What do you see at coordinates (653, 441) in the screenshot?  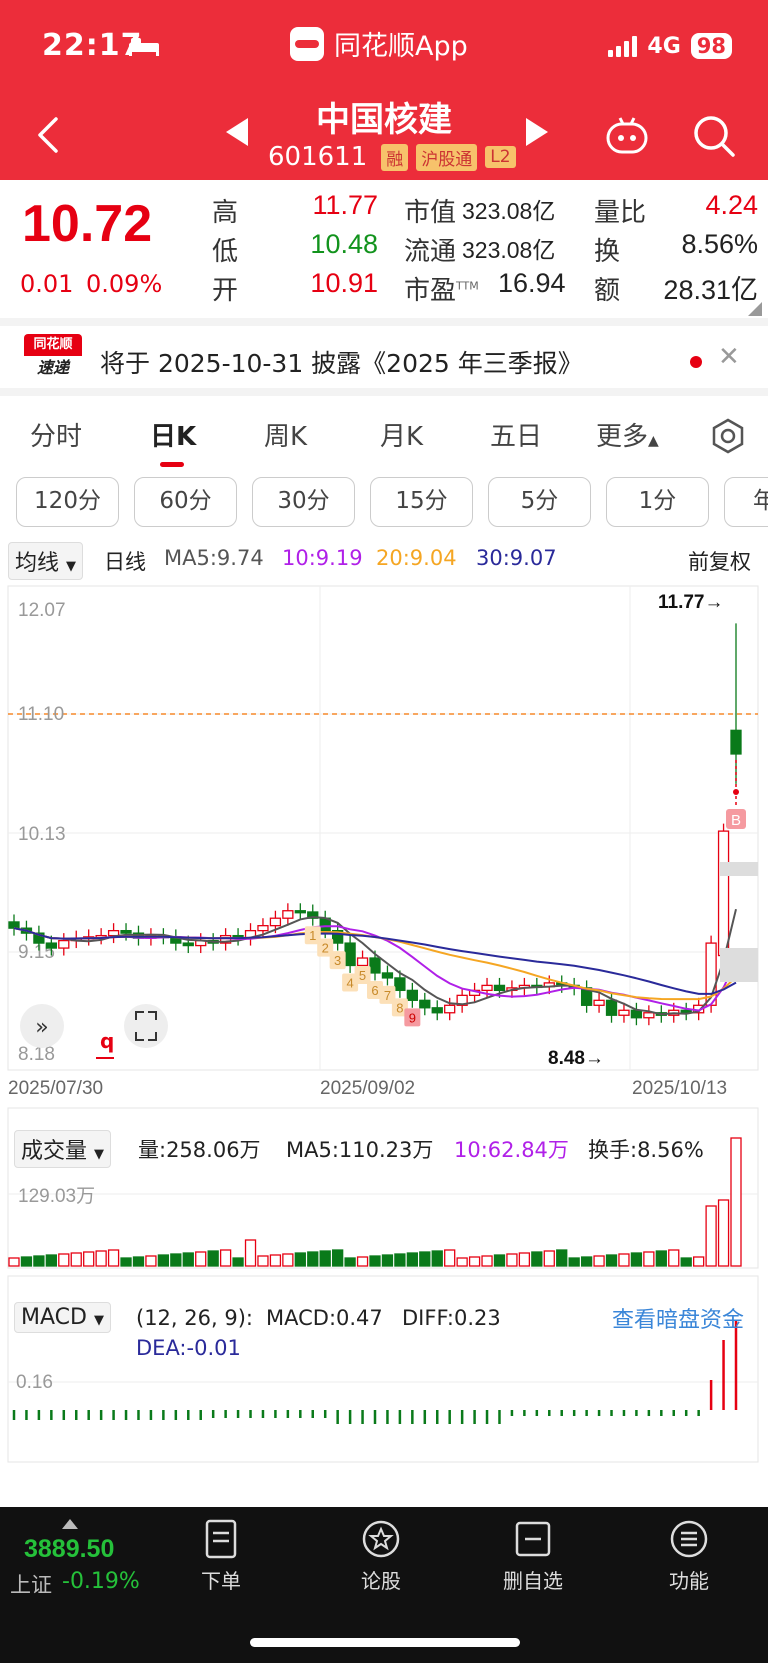 I see `caret-up-icon: ▲` at bounding box center [653, 441].